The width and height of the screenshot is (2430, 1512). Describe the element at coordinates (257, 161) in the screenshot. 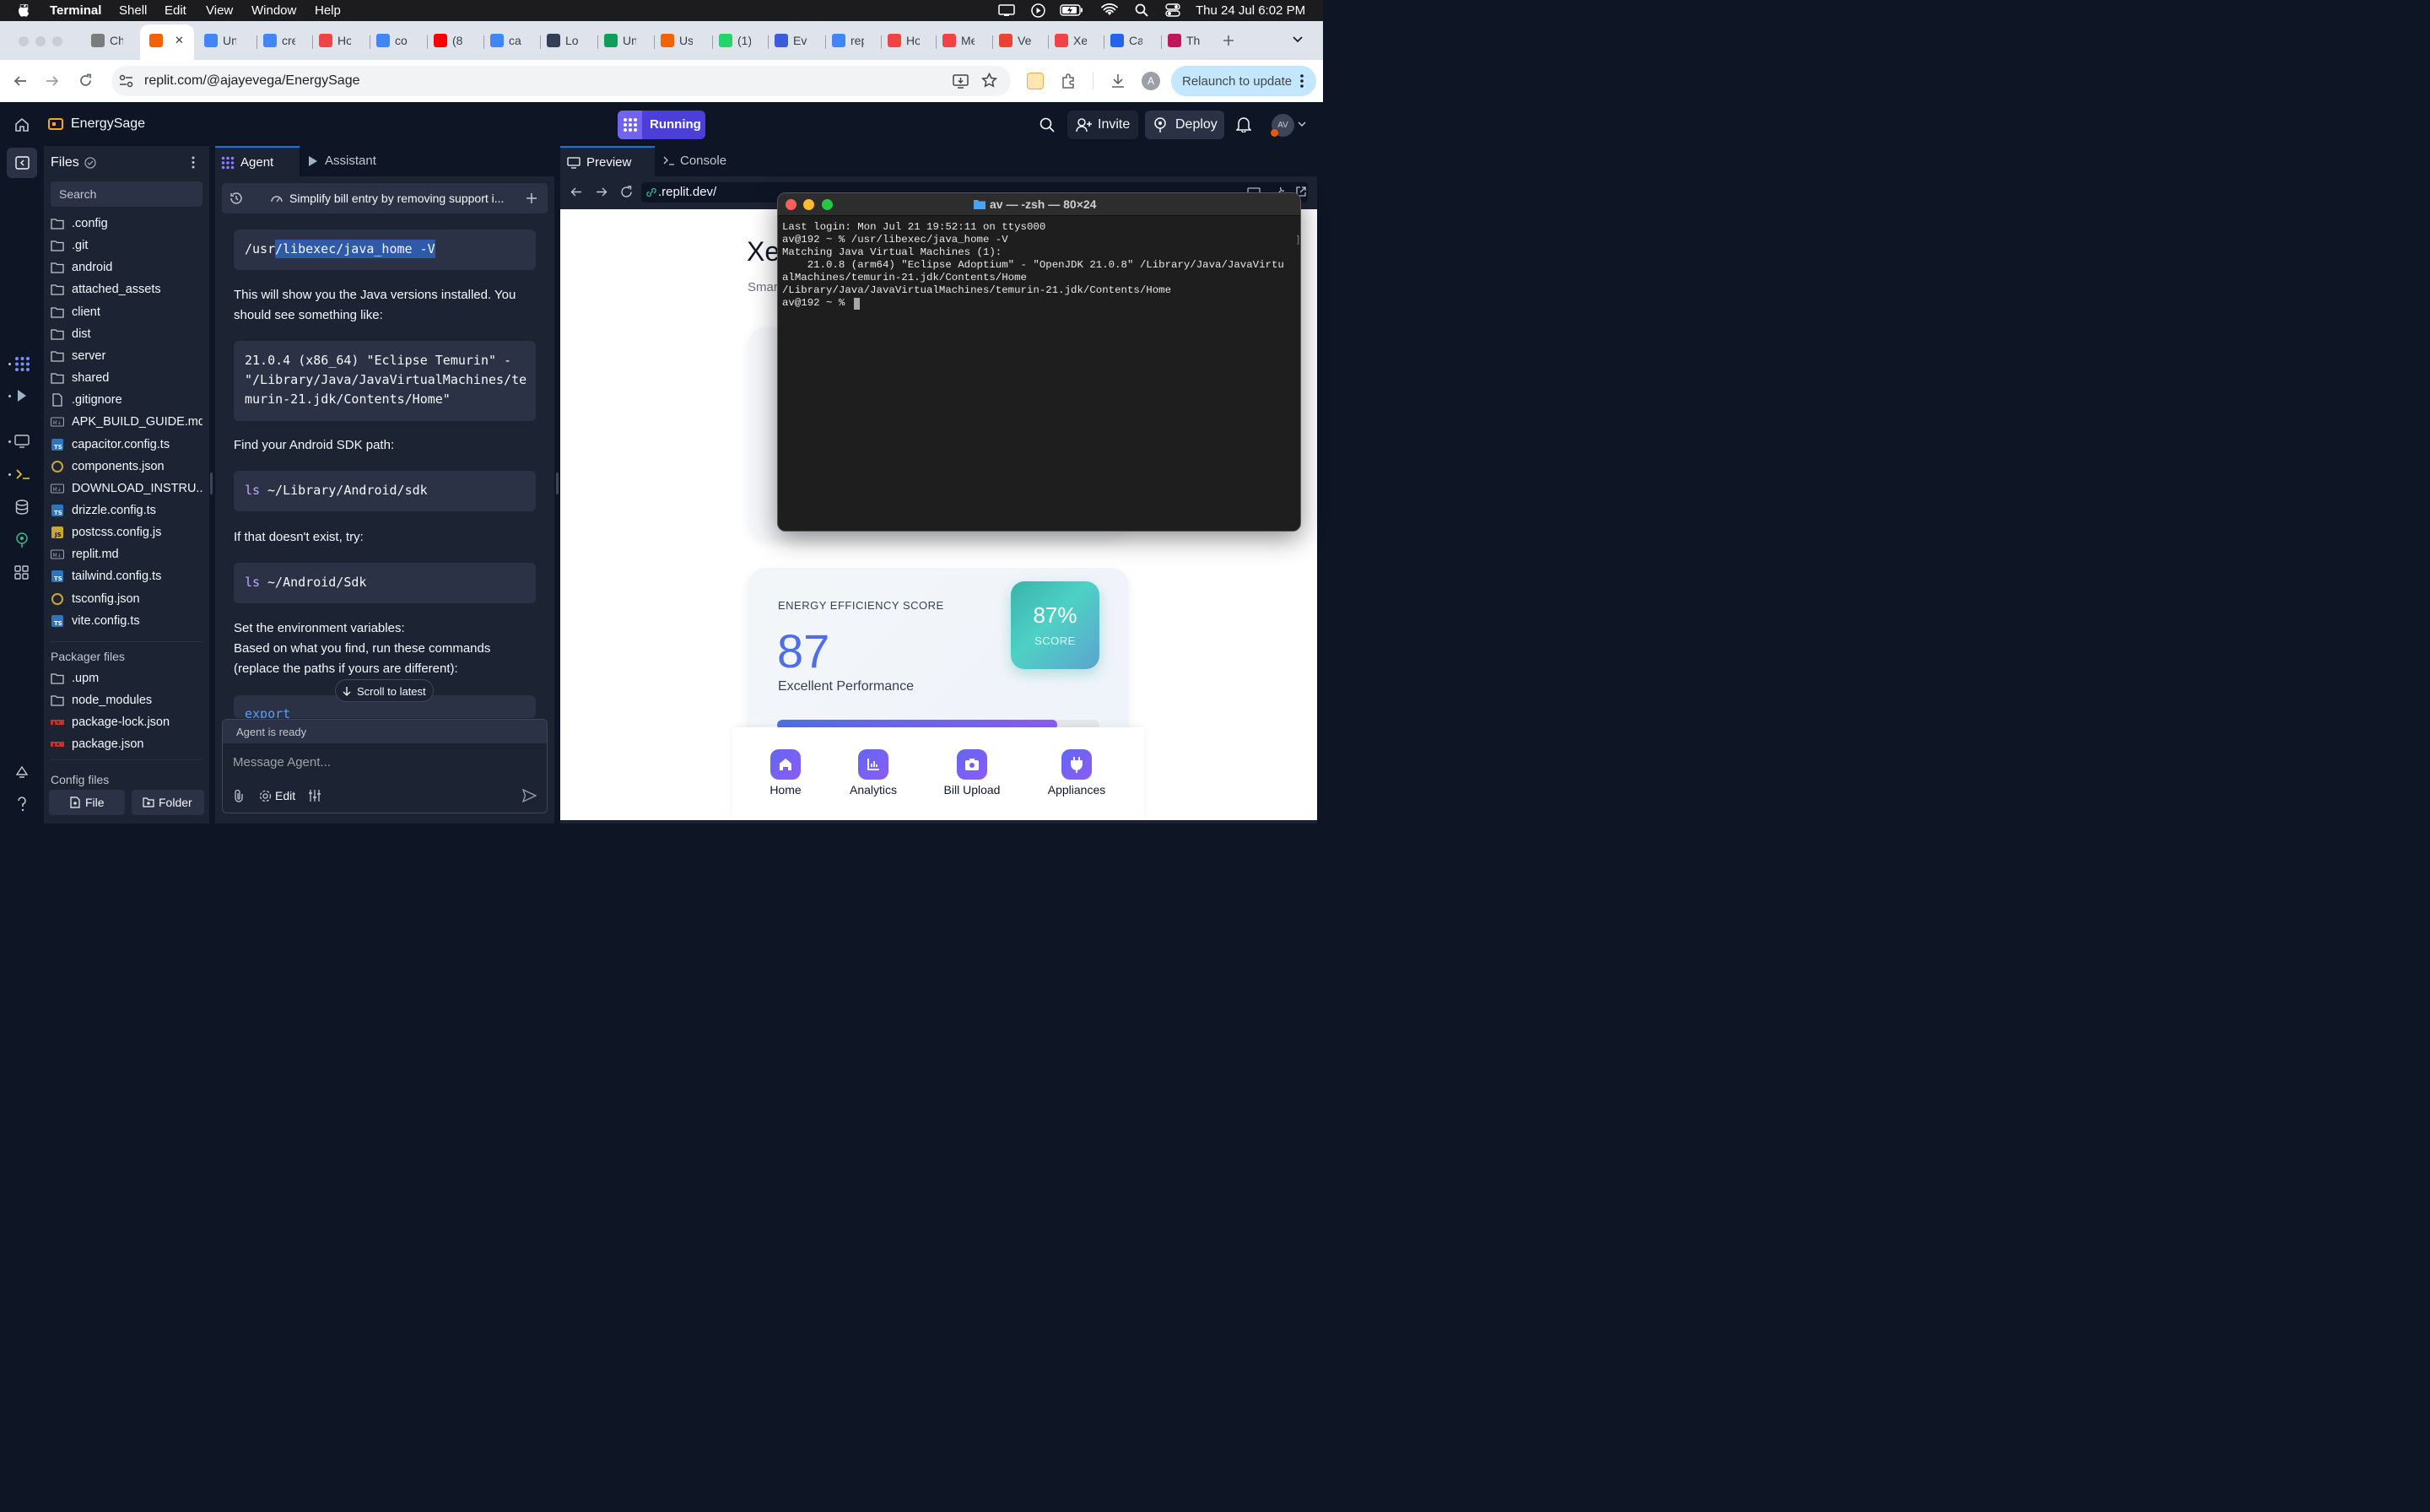

I see `tab-agent: Agent` at that location.